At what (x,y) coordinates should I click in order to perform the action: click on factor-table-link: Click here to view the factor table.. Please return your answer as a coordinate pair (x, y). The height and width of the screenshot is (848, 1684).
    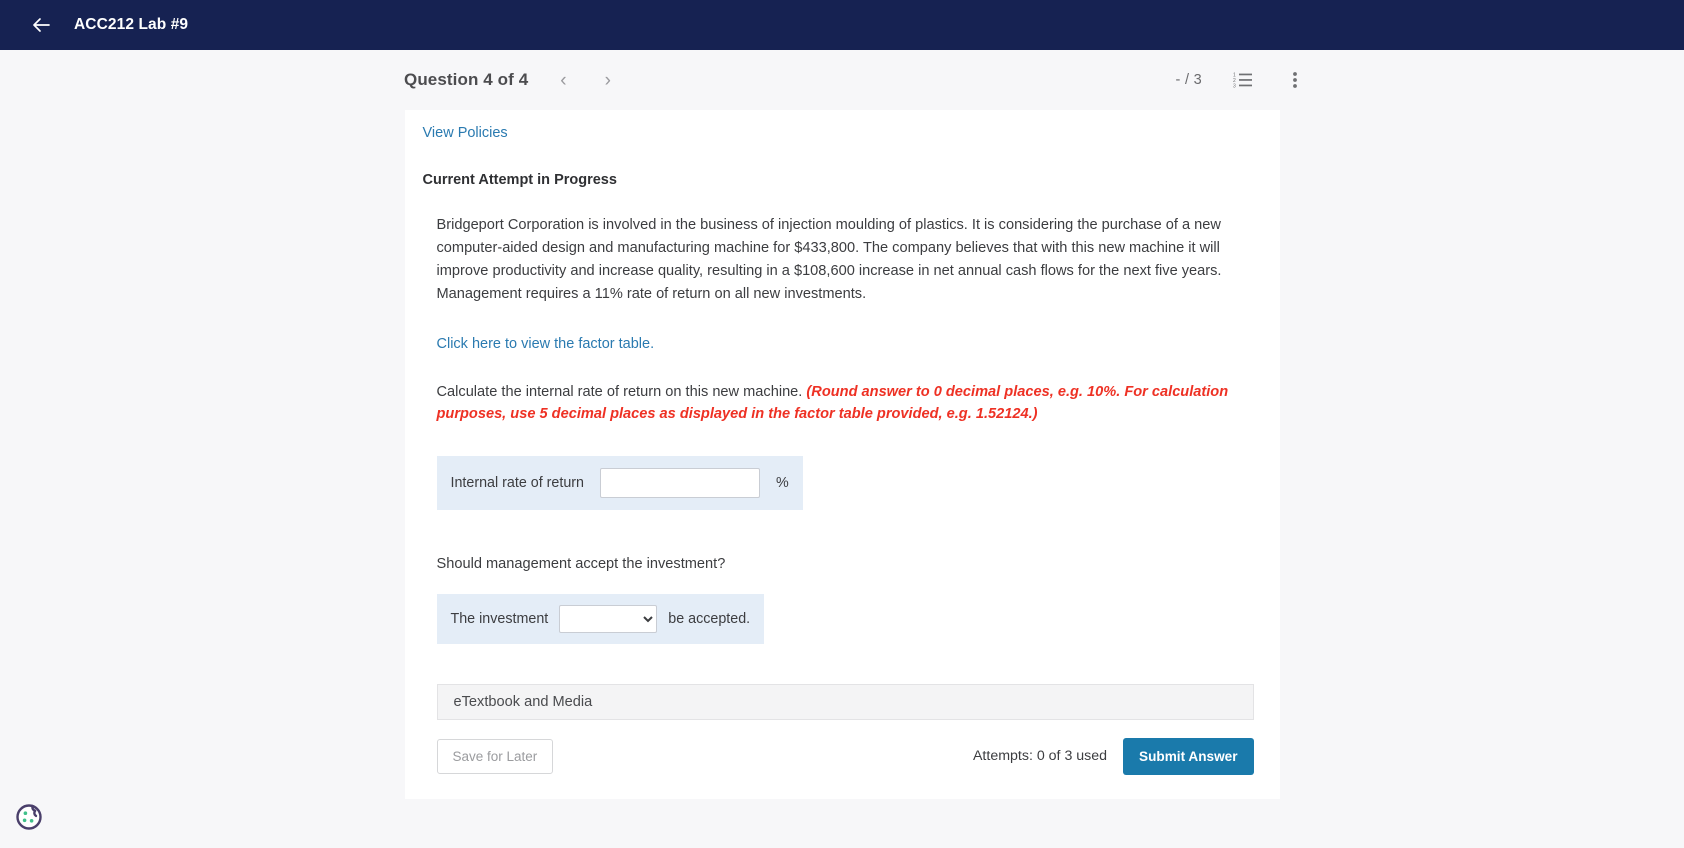
    Looking at the image, I should click on (546, 344).